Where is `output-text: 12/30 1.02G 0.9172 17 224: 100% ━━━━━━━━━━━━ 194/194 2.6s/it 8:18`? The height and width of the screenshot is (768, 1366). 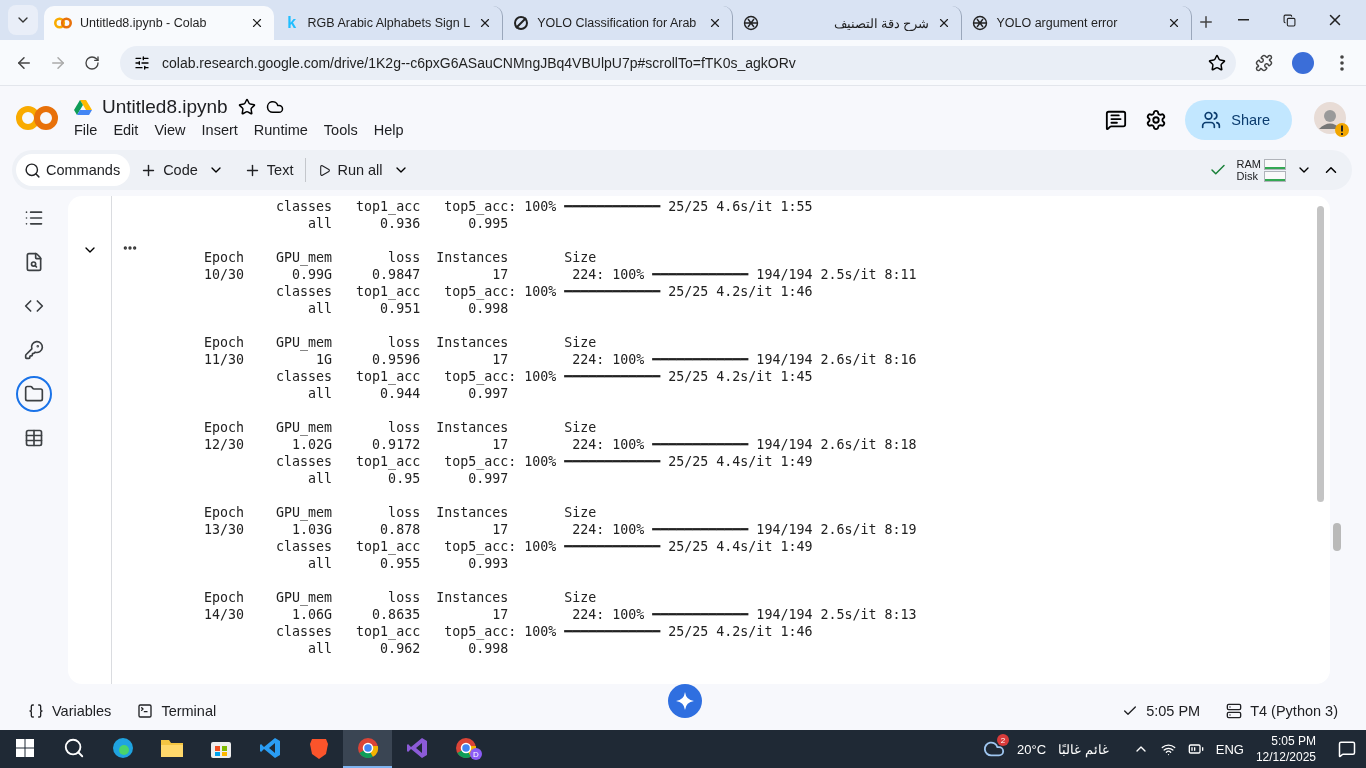
output-text: 12/30 1.02G 0.9172 17 224: 100% ━━━━━━━━━━━━ 194/194 2.6s/it 8:18 is located at coordinates (560, 444).